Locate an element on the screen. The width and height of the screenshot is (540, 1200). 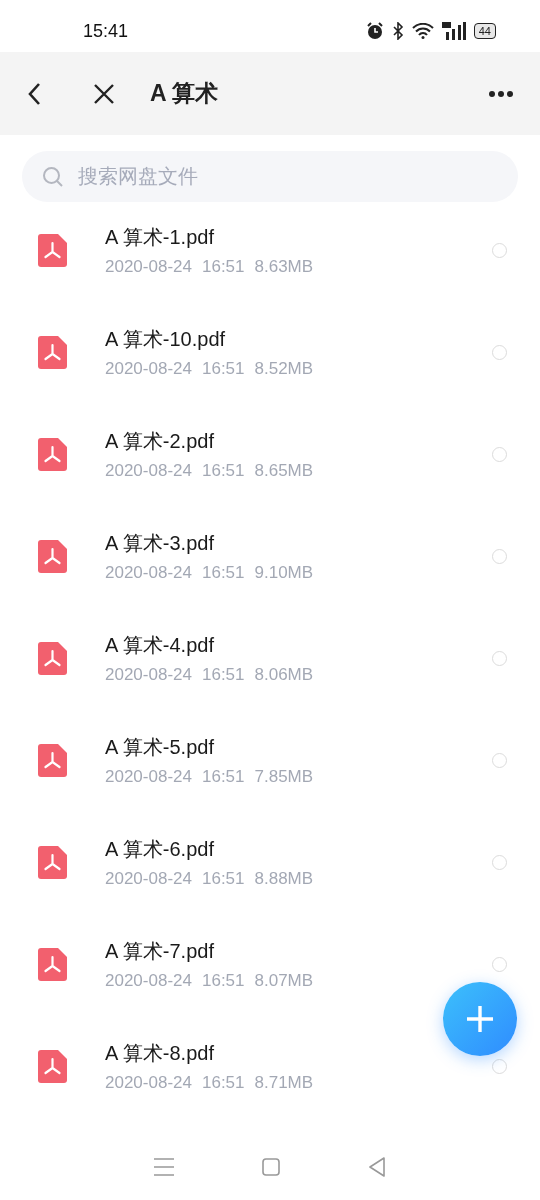
file-name: A 算术-5.pdf is located at coordinates (160, 747).